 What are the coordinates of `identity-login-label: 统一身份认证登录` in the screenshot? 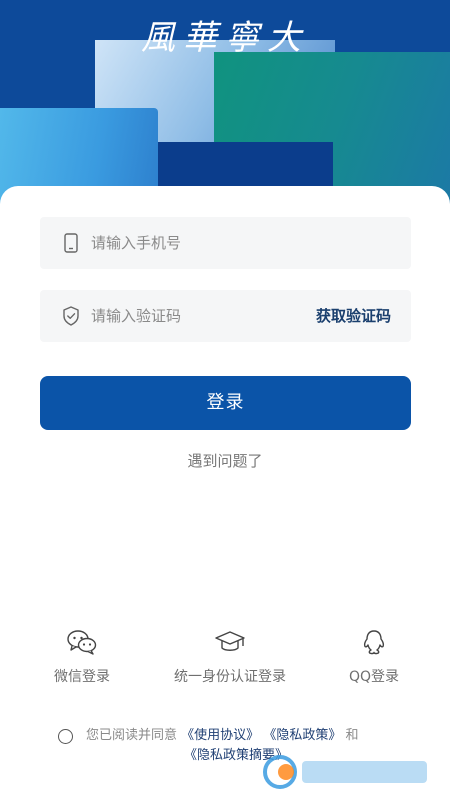 It's located at (230, 677).